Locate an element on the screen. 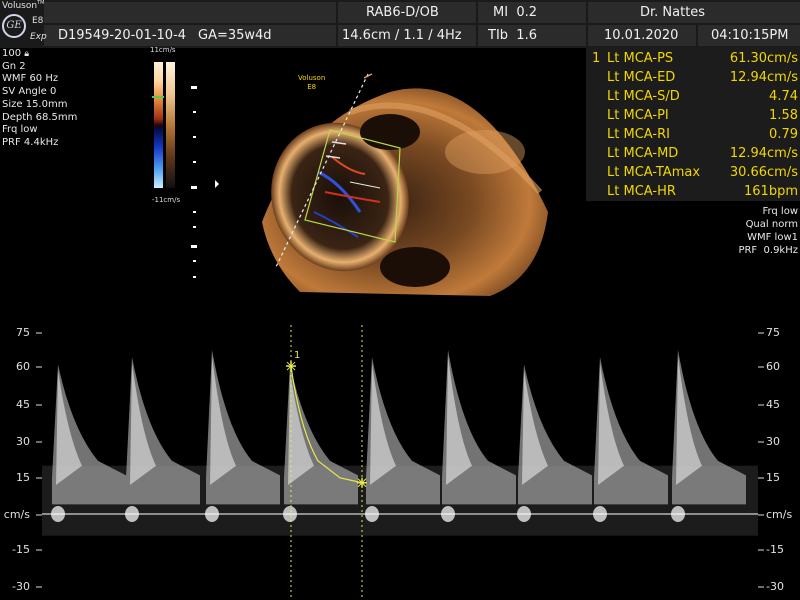  grayscale-bar is located at coordinates (170, 125).